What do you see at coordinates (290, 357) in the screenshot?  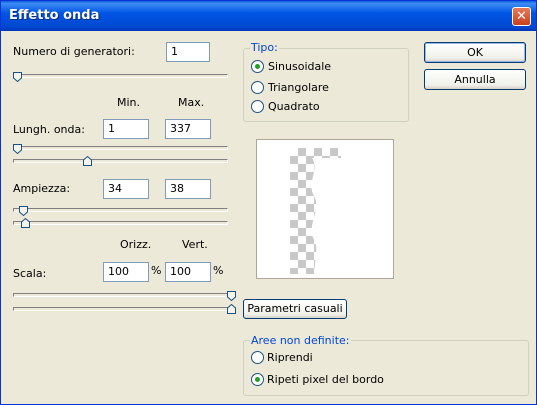 I see `wrap-around-label: Riprendi` at bounding box center [290, 357].